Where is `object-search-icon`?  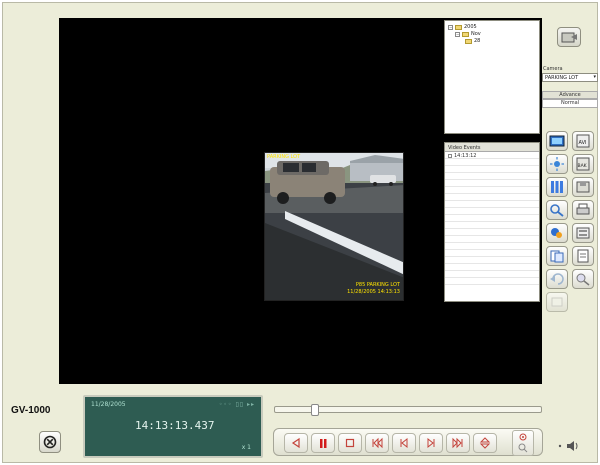 object-search-icon is located at coordinates (557, 210).